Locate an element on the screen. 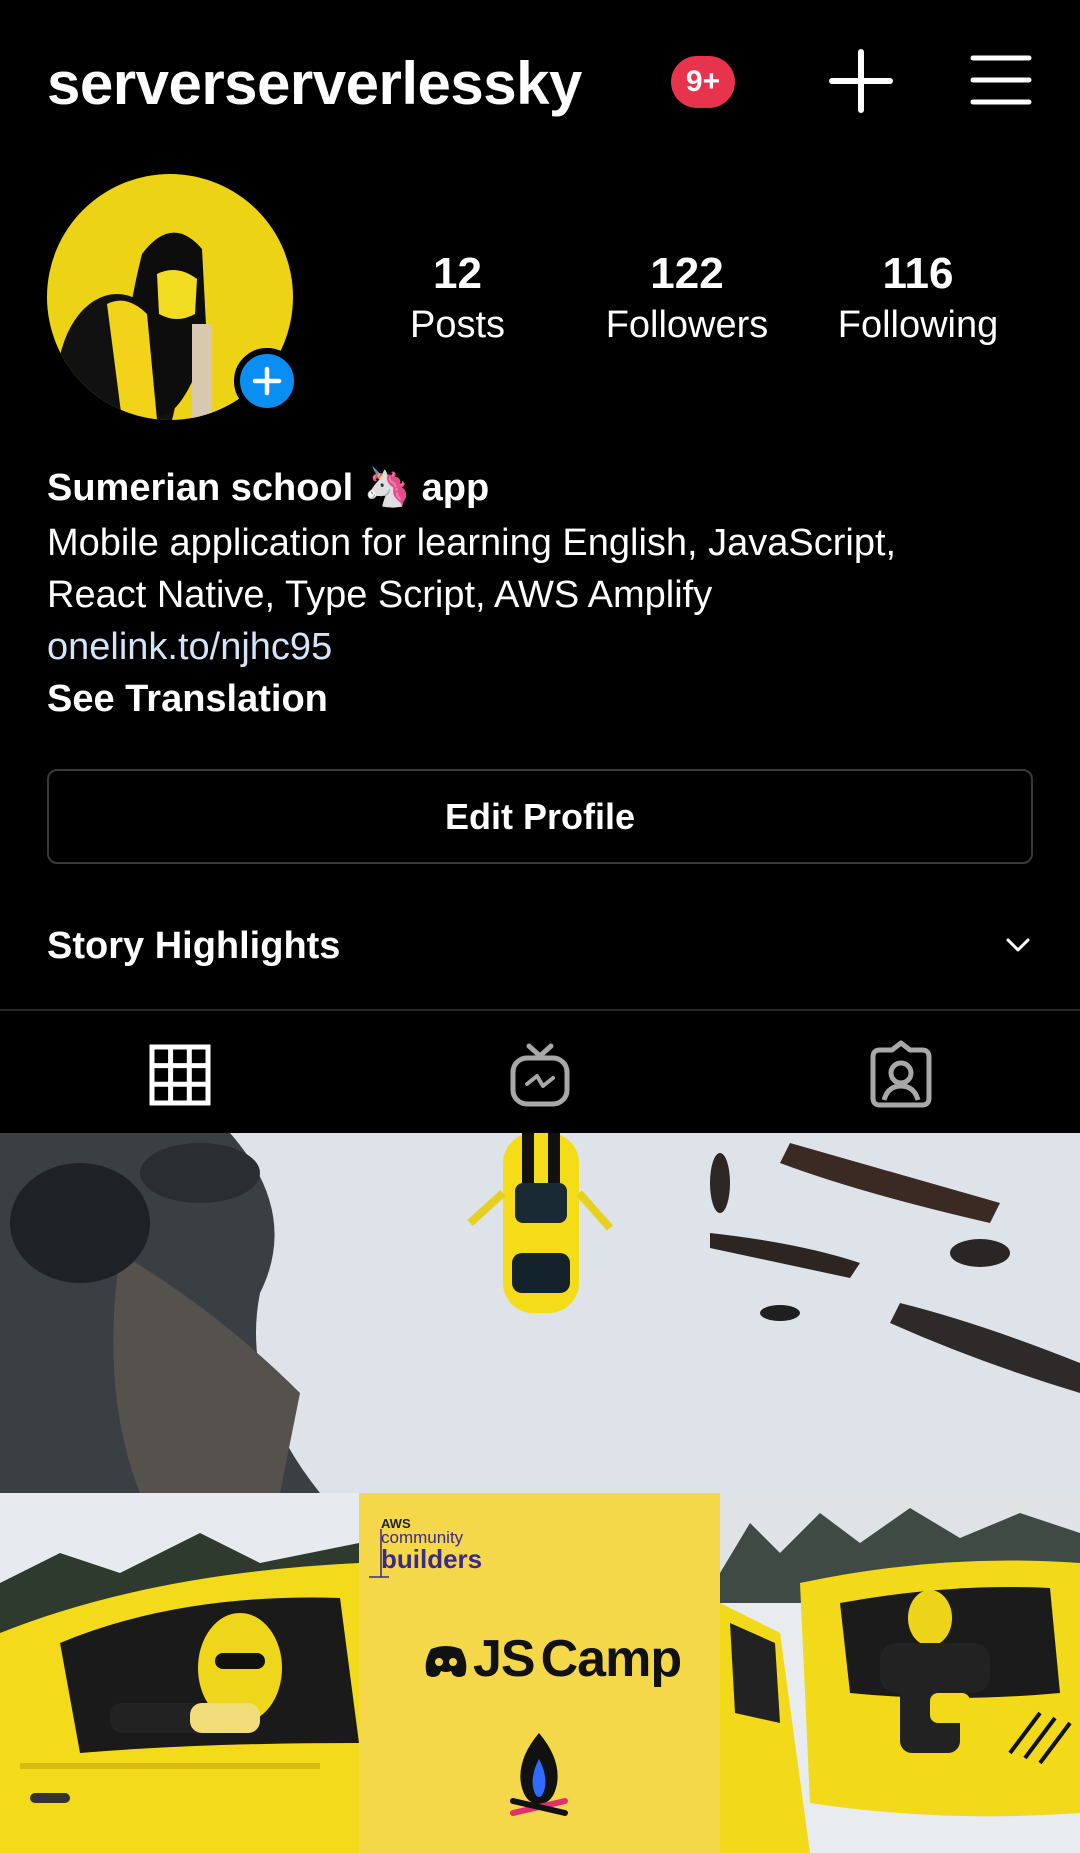 This screenshot has width=1080, height=1853. jscamp-camp-text: Camp is located at coordinates (611, 1659).